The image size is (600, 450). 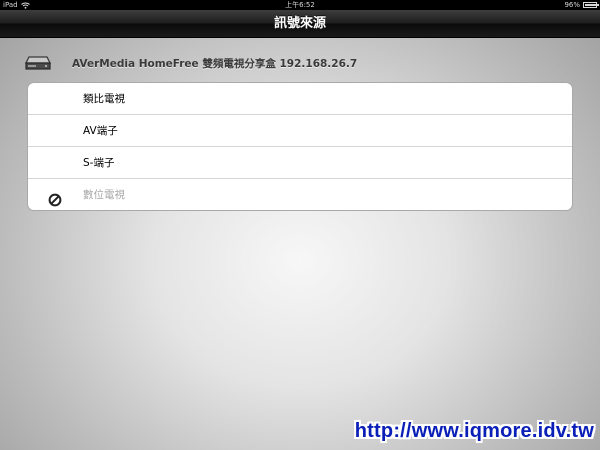 What do you see at coordinates (38, 63) in the screenshot?
I see `set-top-box-icon` at bounding box center [38, 63].